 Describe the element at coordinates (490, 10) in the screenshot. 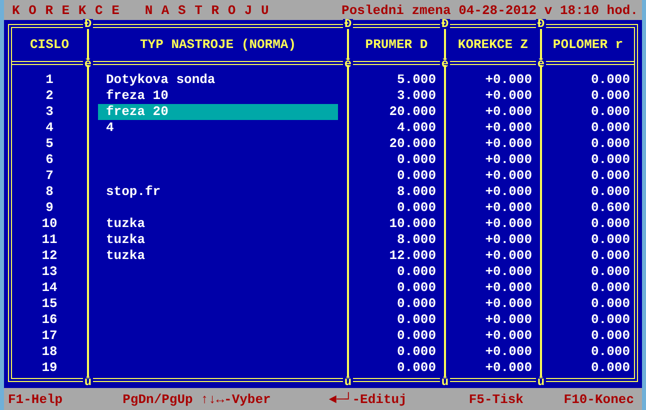

I see `last-change-text: Posledni zmena 04-28-2012 v 18:10 hod.` at that location.